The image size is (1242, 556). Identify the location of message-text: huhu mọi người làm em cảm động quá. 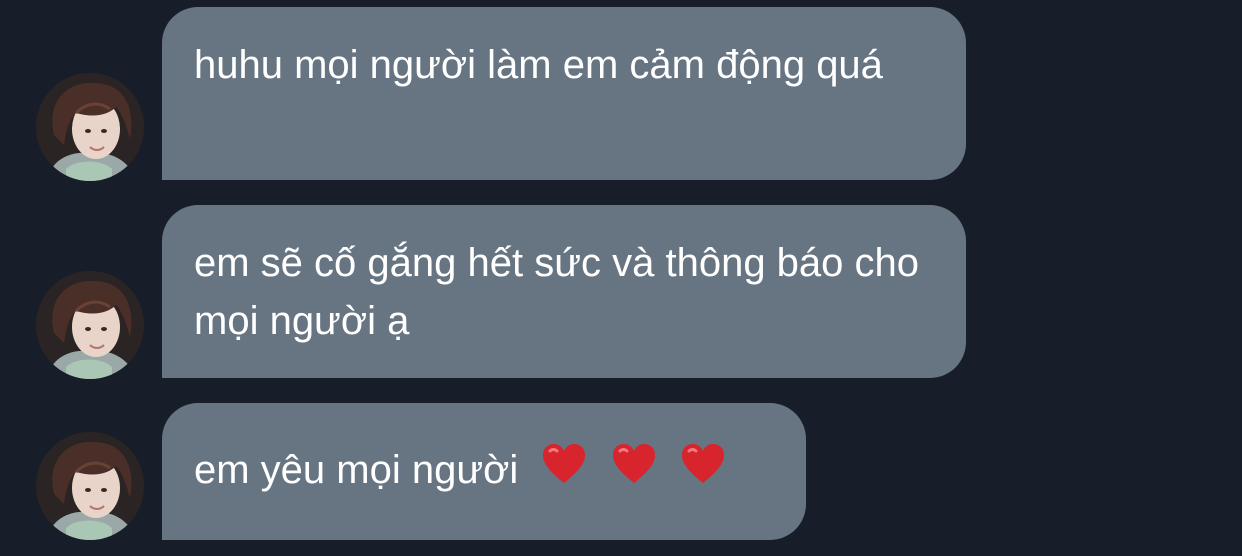
(538, 65).